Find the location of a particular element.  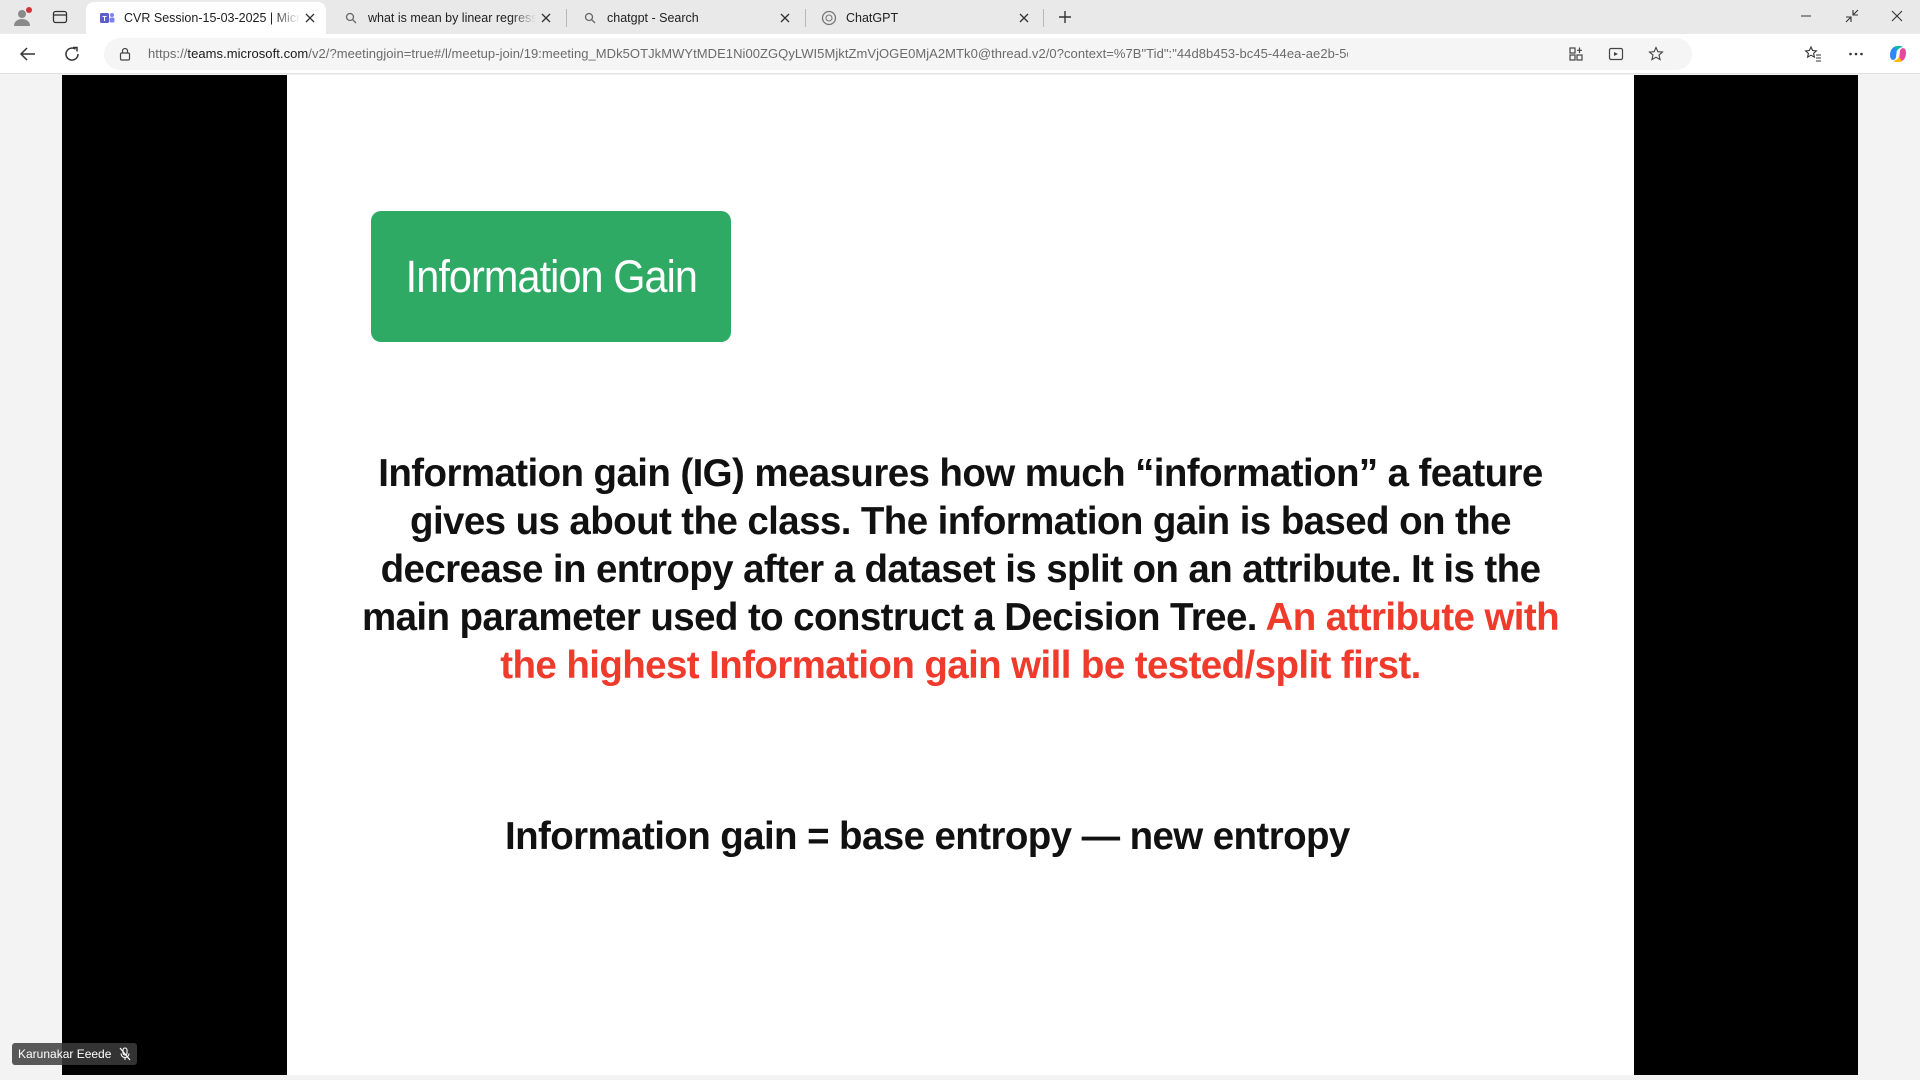

participant-name-tag: Karunakar Eeede is located at coordinates (75, 1054).